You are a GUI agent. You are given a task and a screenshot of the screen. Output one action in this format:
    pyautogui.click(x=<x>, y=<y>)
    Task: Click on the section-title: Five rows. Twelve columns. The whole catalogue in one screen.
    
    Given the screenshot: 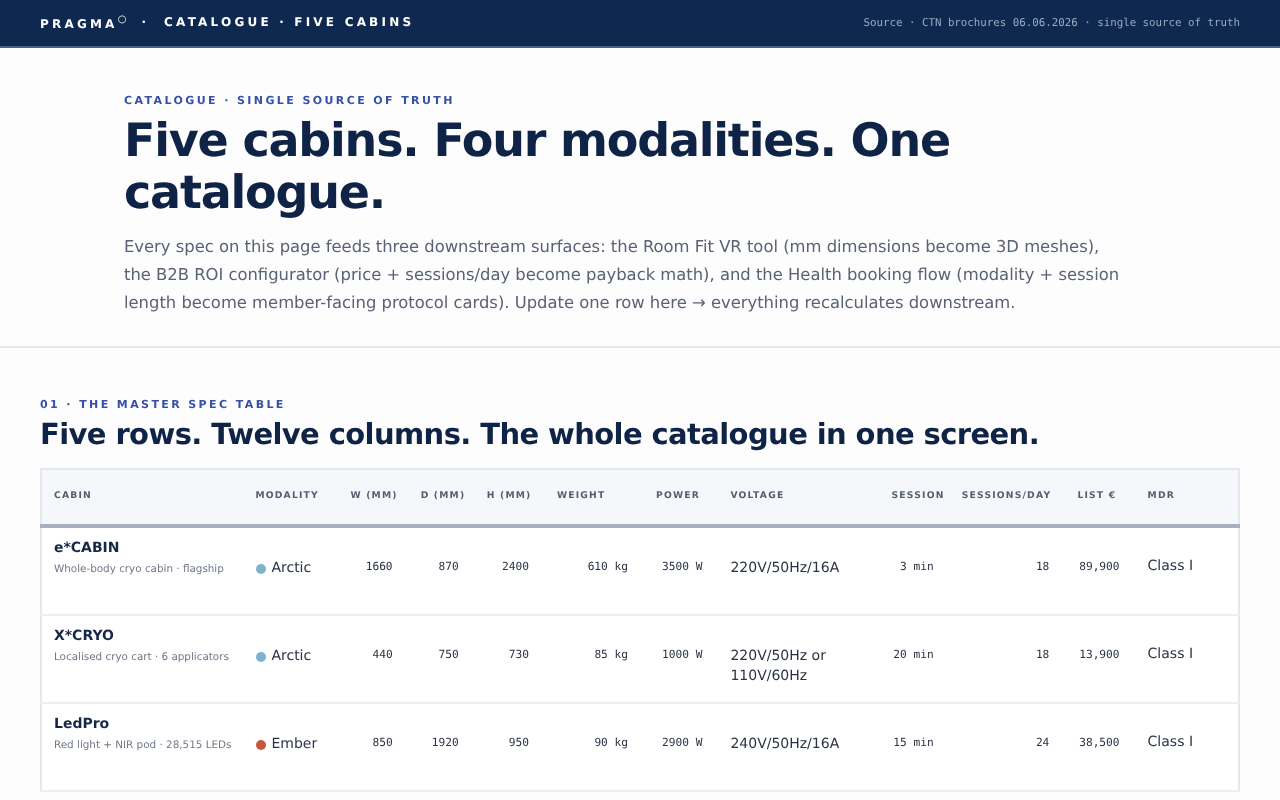 What is the action you would take?
    pyautogui.click(x=541, y=436)
    